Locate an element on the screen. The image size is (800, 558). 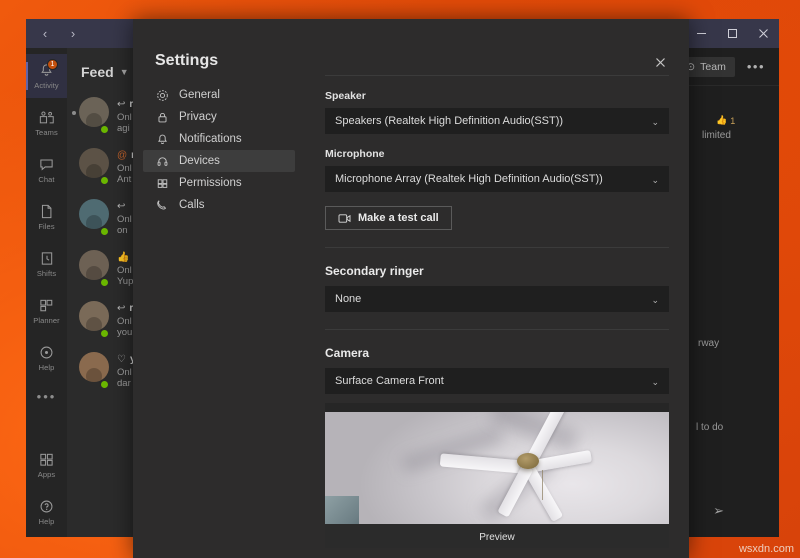
maximize-button is located at coordinates (732, 33).